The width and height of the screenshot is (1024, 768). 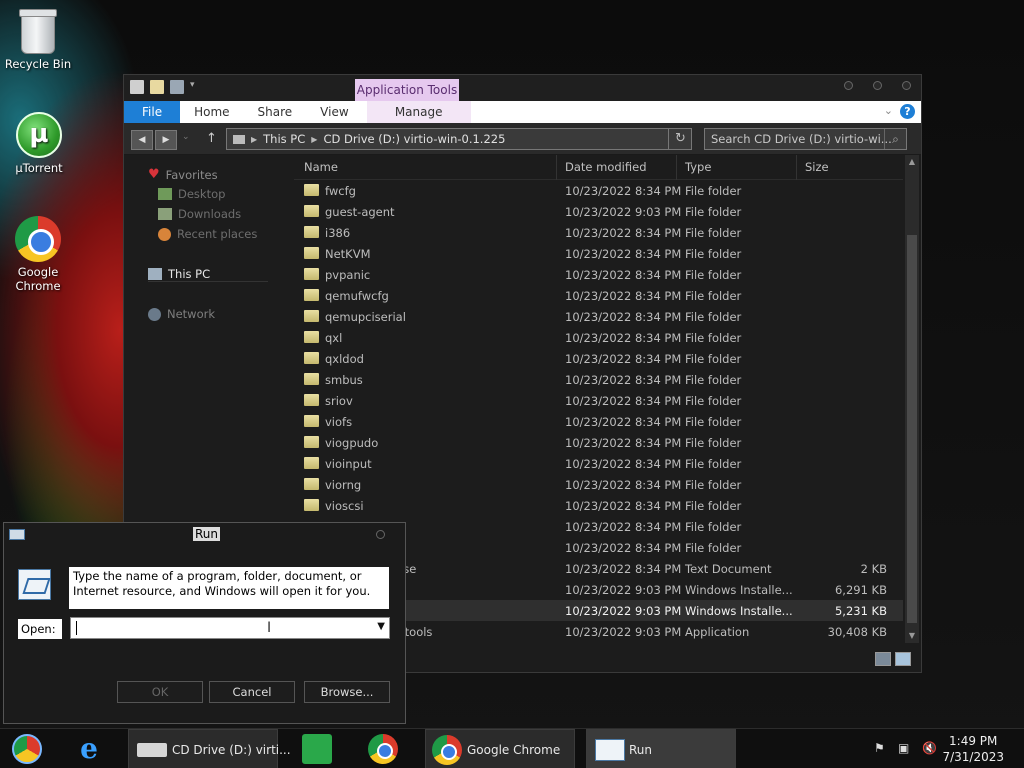 I want to click on file-row: smbus 10/23/2022 8:34 PM File folder, so click(x=598, y=379).